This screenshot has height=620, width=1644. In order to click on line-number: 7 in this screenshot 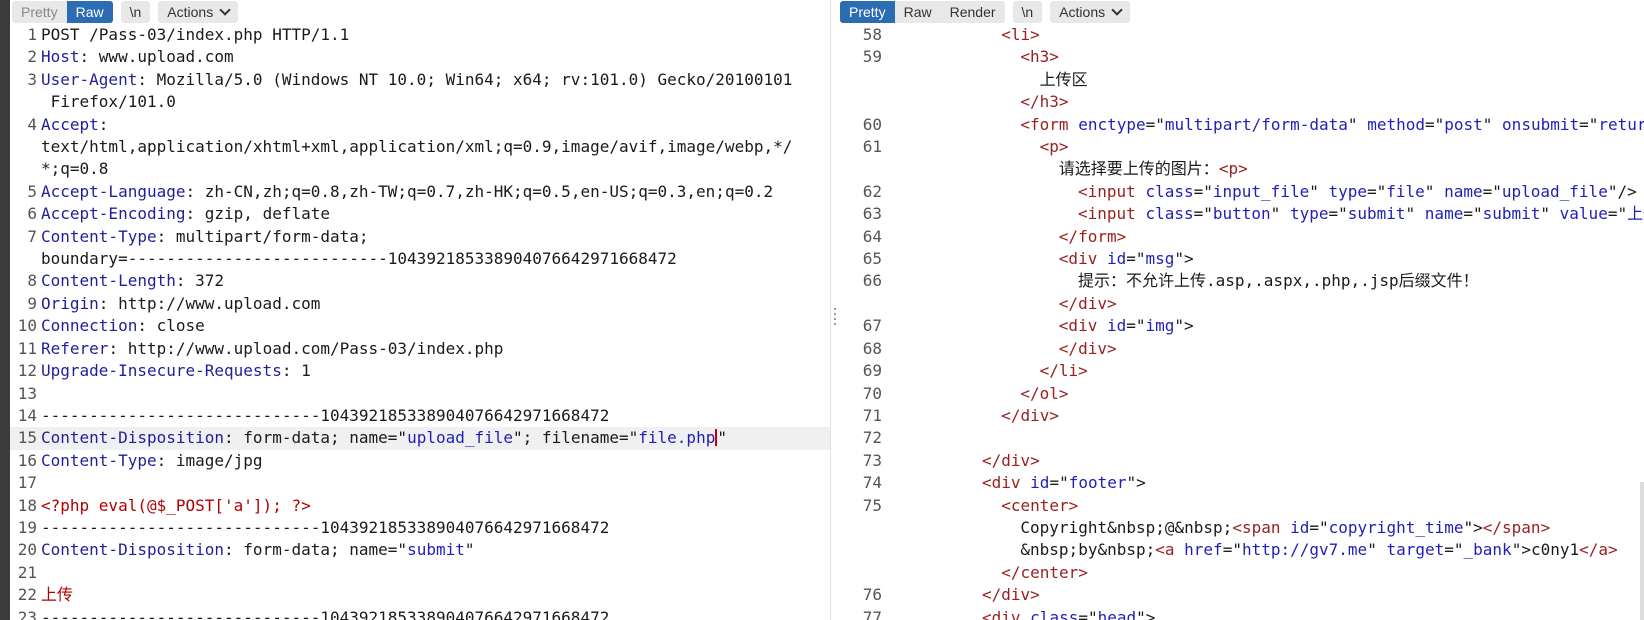, I will do `click(32, 236)`.